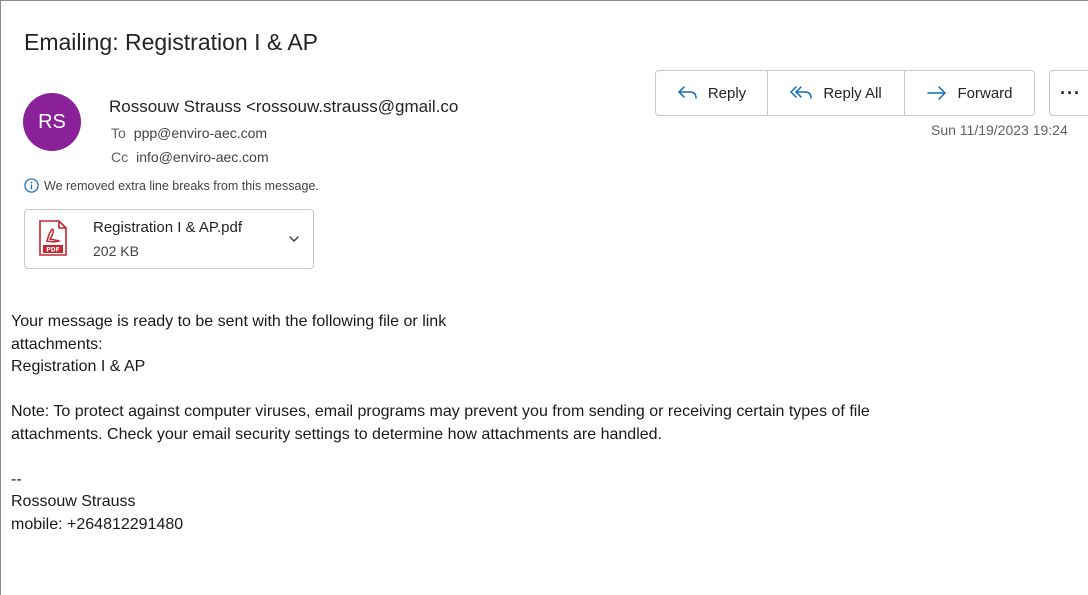  I want to click on cc-recipients: Cc info@enviro-aec.com, so click(190, 157).